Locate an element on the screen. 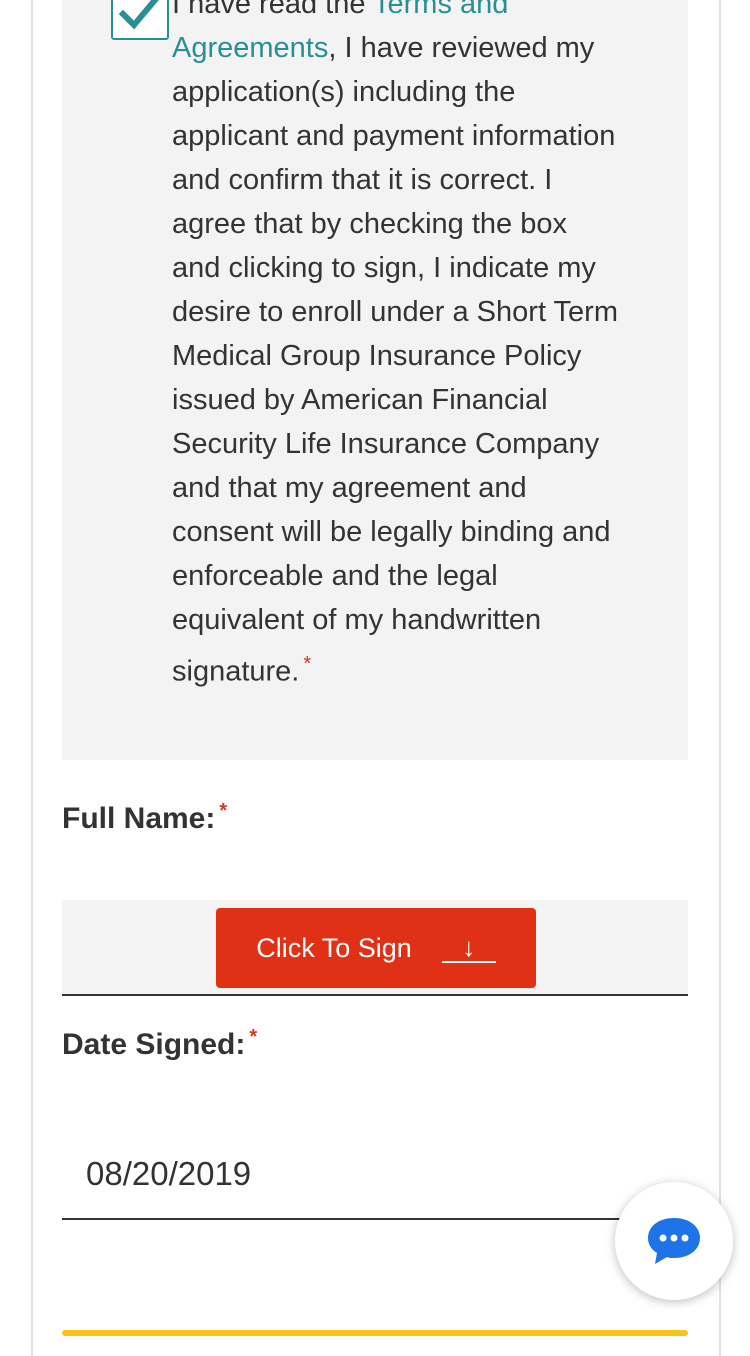  chat-button is located at coordinates (674, 1241).